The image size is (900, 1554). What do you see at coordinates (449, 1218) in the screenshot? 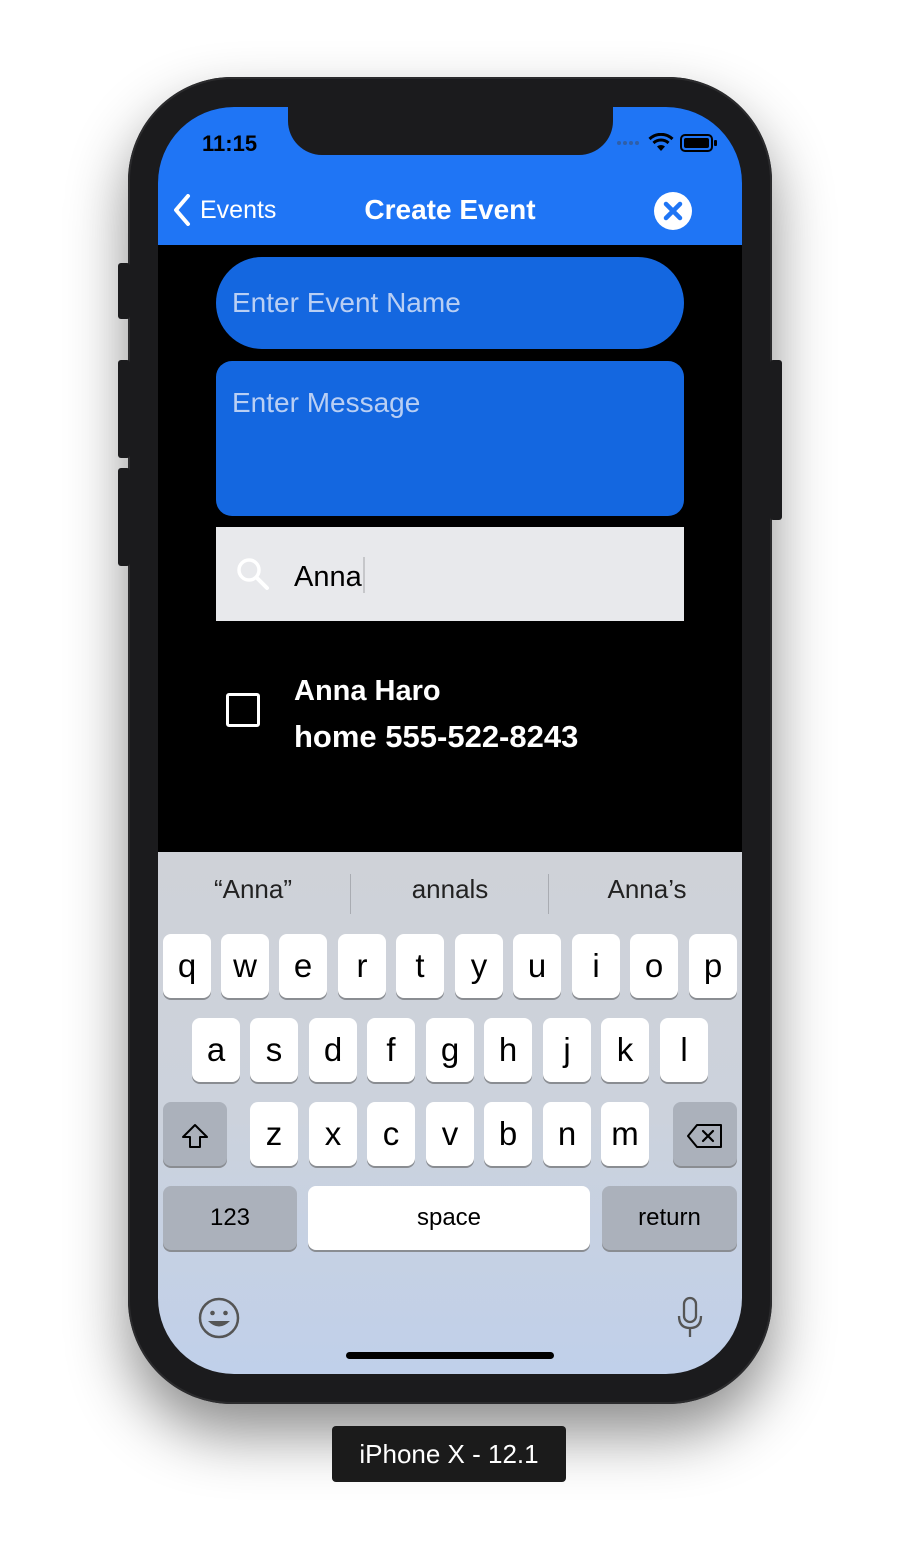
I see `space-key: space` at bounding box center [449, 1218].